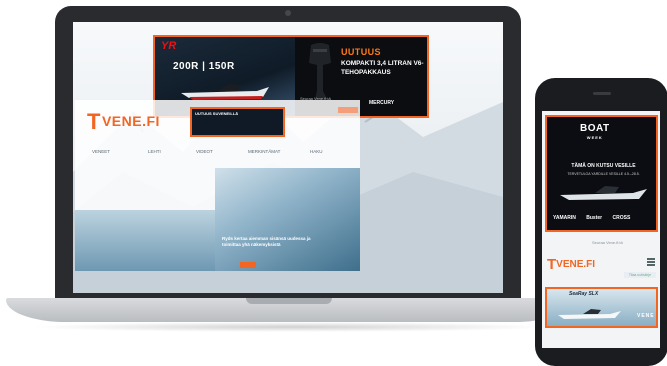 This screenshot has width=667, height=366. What do you see at coordinates (651, 262) in the screenshot?
I see `hamburger-menu-icon` at bounding box center [651, 262].